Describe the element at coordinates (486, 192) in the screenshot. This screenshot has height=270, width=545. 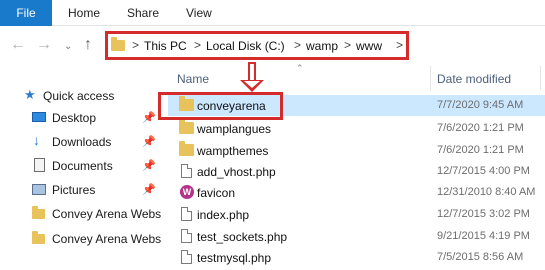
I see `file-date: 12/31/2010 8:40 AM` at that location.